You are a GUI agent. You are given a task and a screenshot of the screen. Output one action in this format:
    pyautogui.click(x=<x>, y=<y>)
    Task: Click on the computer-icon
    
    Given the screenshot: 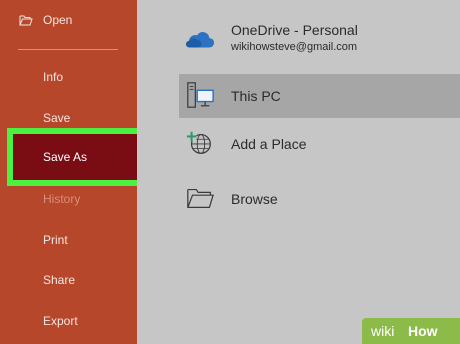 What is the action you would take?
    pyautogui.click(x=200, y=95)
    